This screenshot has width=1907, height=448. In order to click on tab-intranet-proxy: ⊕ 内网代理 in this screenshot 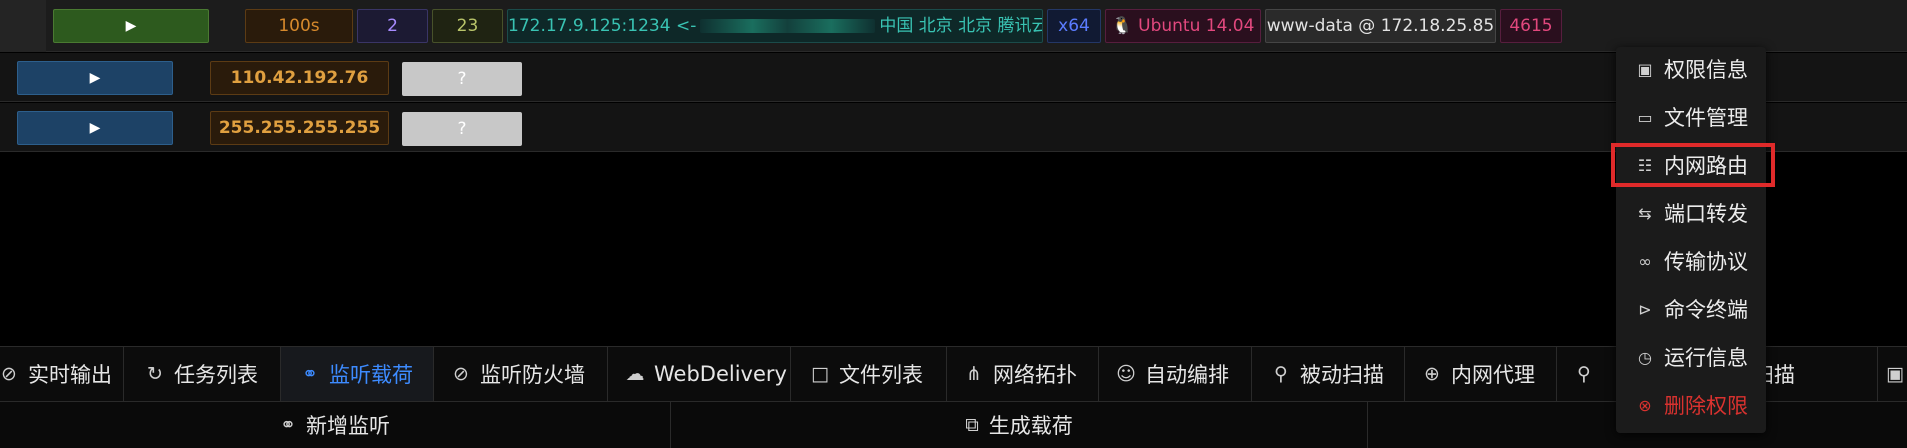, I will do `click(1481, 374)`.